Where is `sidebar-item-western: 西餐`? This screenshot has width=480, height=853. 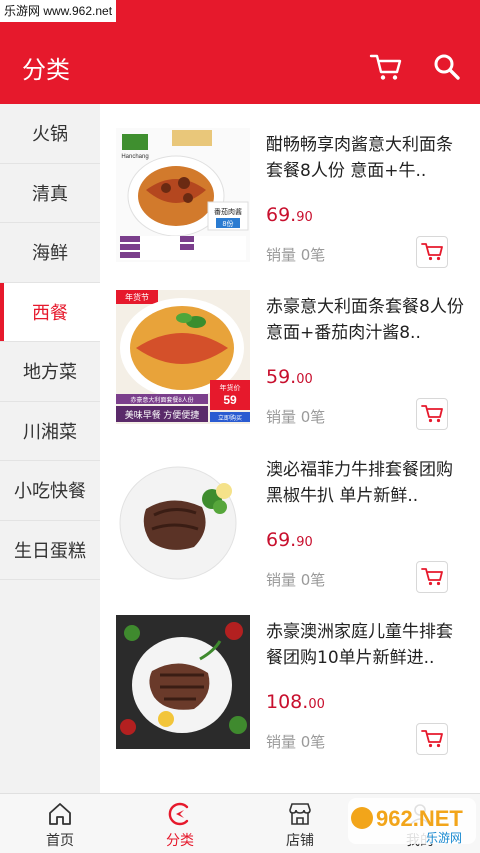 sidebar-item-western: 西餐 is located at coordinates (50, 312).